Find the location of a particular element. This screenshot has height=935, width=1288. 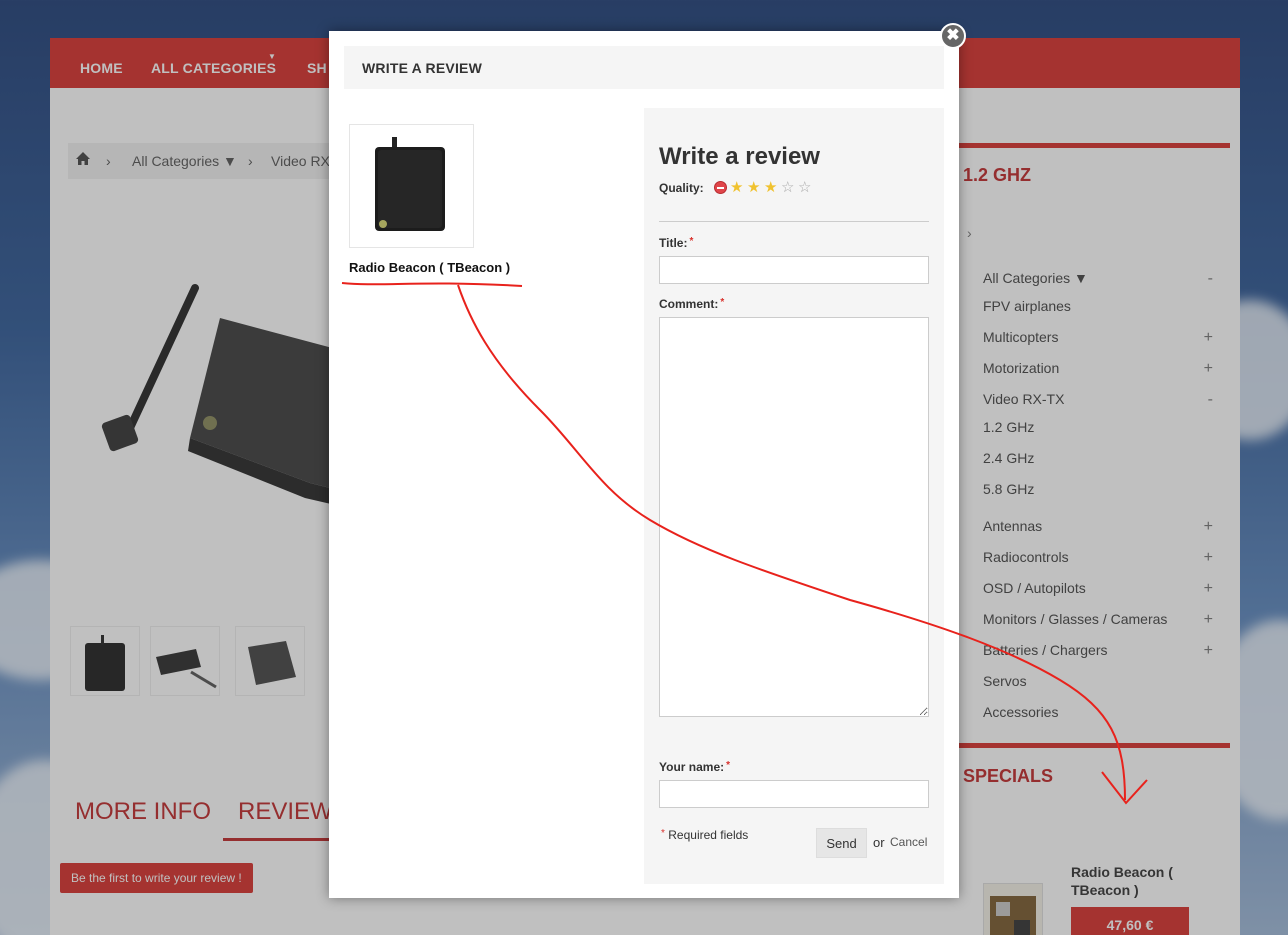

title-input is located at coordinates (794, 270).